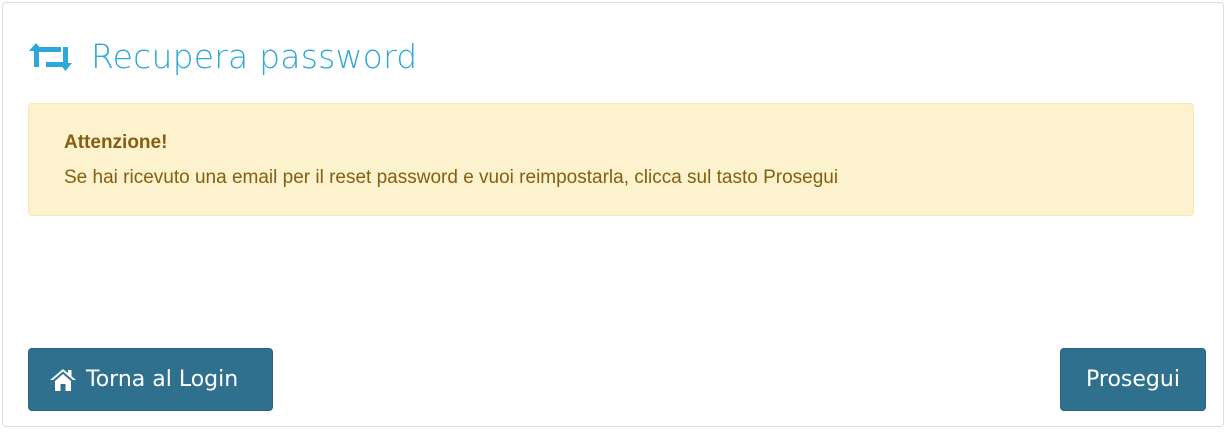 This screenshot has height=432, width=1229. I want to click on continue-button: Prosegui, so click(1133, 379).